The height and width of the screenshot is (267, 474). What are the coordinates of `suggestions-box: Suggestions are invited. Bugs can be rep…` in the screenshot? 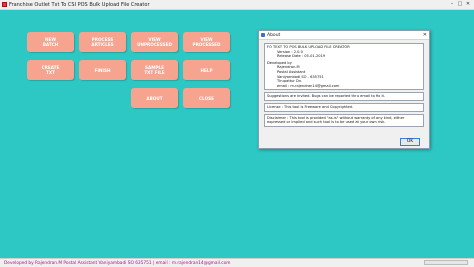 It's located at (344, 96).